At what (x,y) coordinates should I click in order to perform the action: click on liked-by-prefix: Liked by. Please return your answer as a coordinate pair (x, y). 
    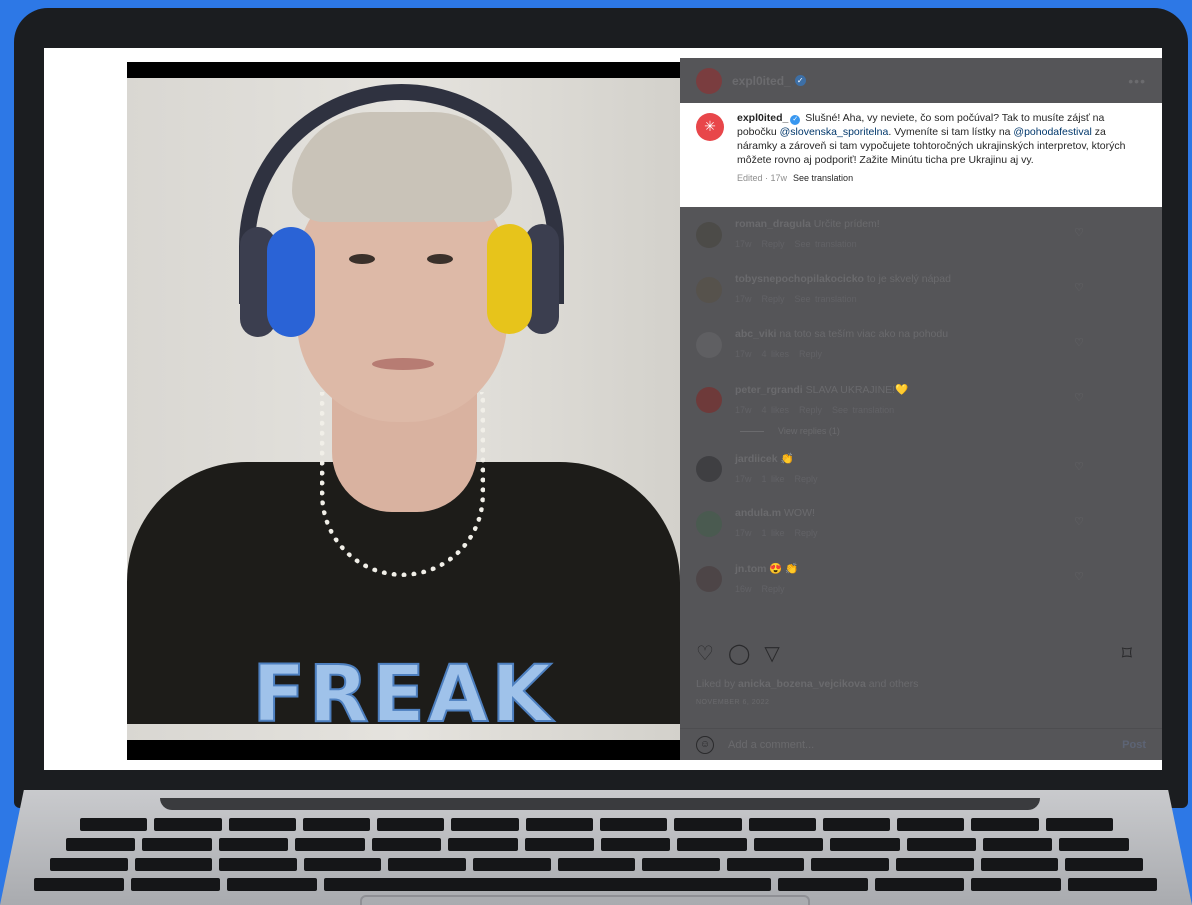
    Looking at the image, I should click on (717, 684).